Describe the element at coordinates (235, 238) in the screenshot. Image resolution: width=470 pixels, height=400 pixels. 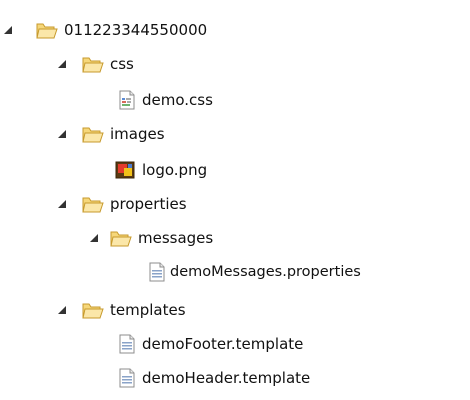
I see `tree-row-messages: messages` at that location.